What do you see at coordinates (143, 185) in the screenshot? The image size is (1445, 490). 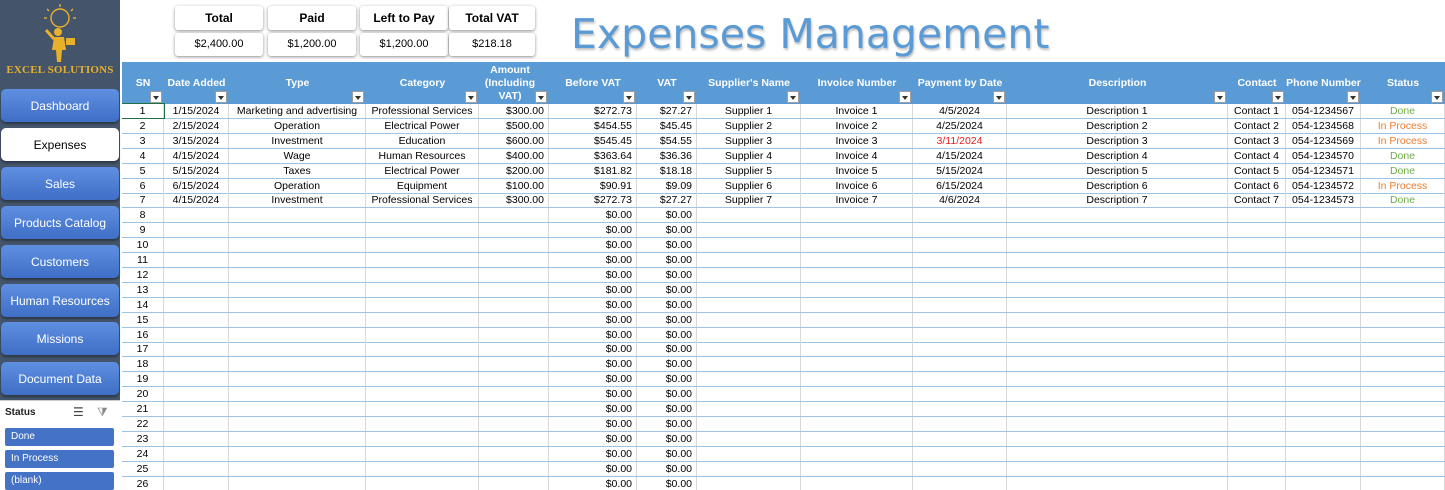 I see `cell-sn: 6` at bounding box center [143, 185].